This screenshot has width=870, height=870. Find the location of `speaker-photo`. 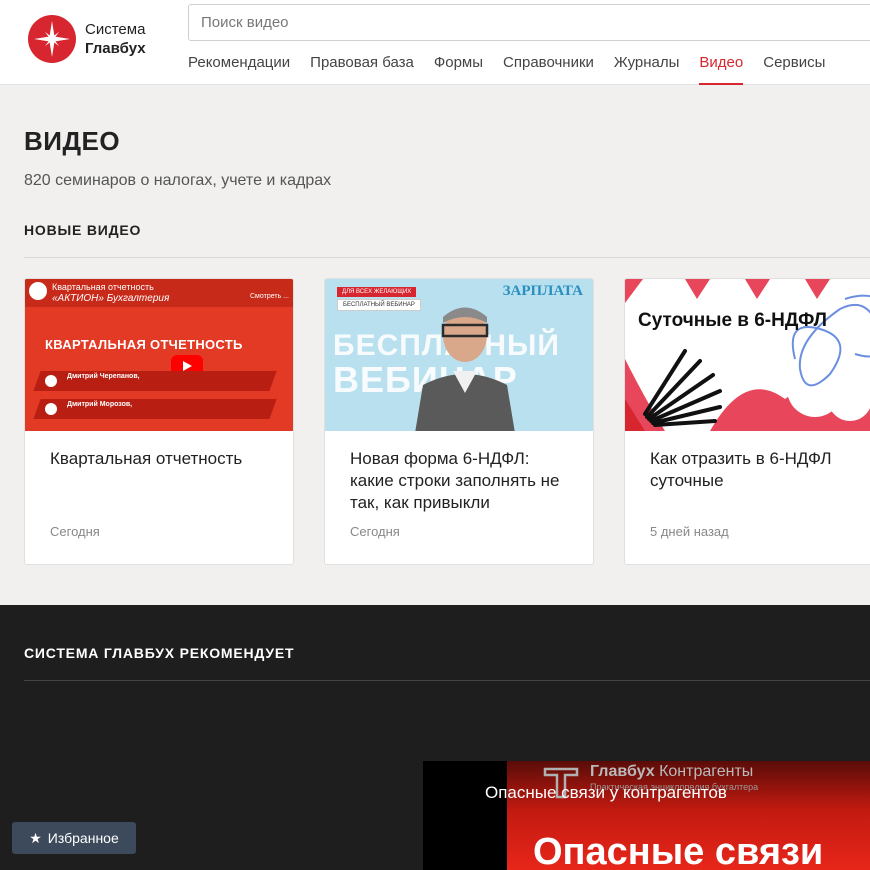

speaker-photo is located at coordinates (465, 369).